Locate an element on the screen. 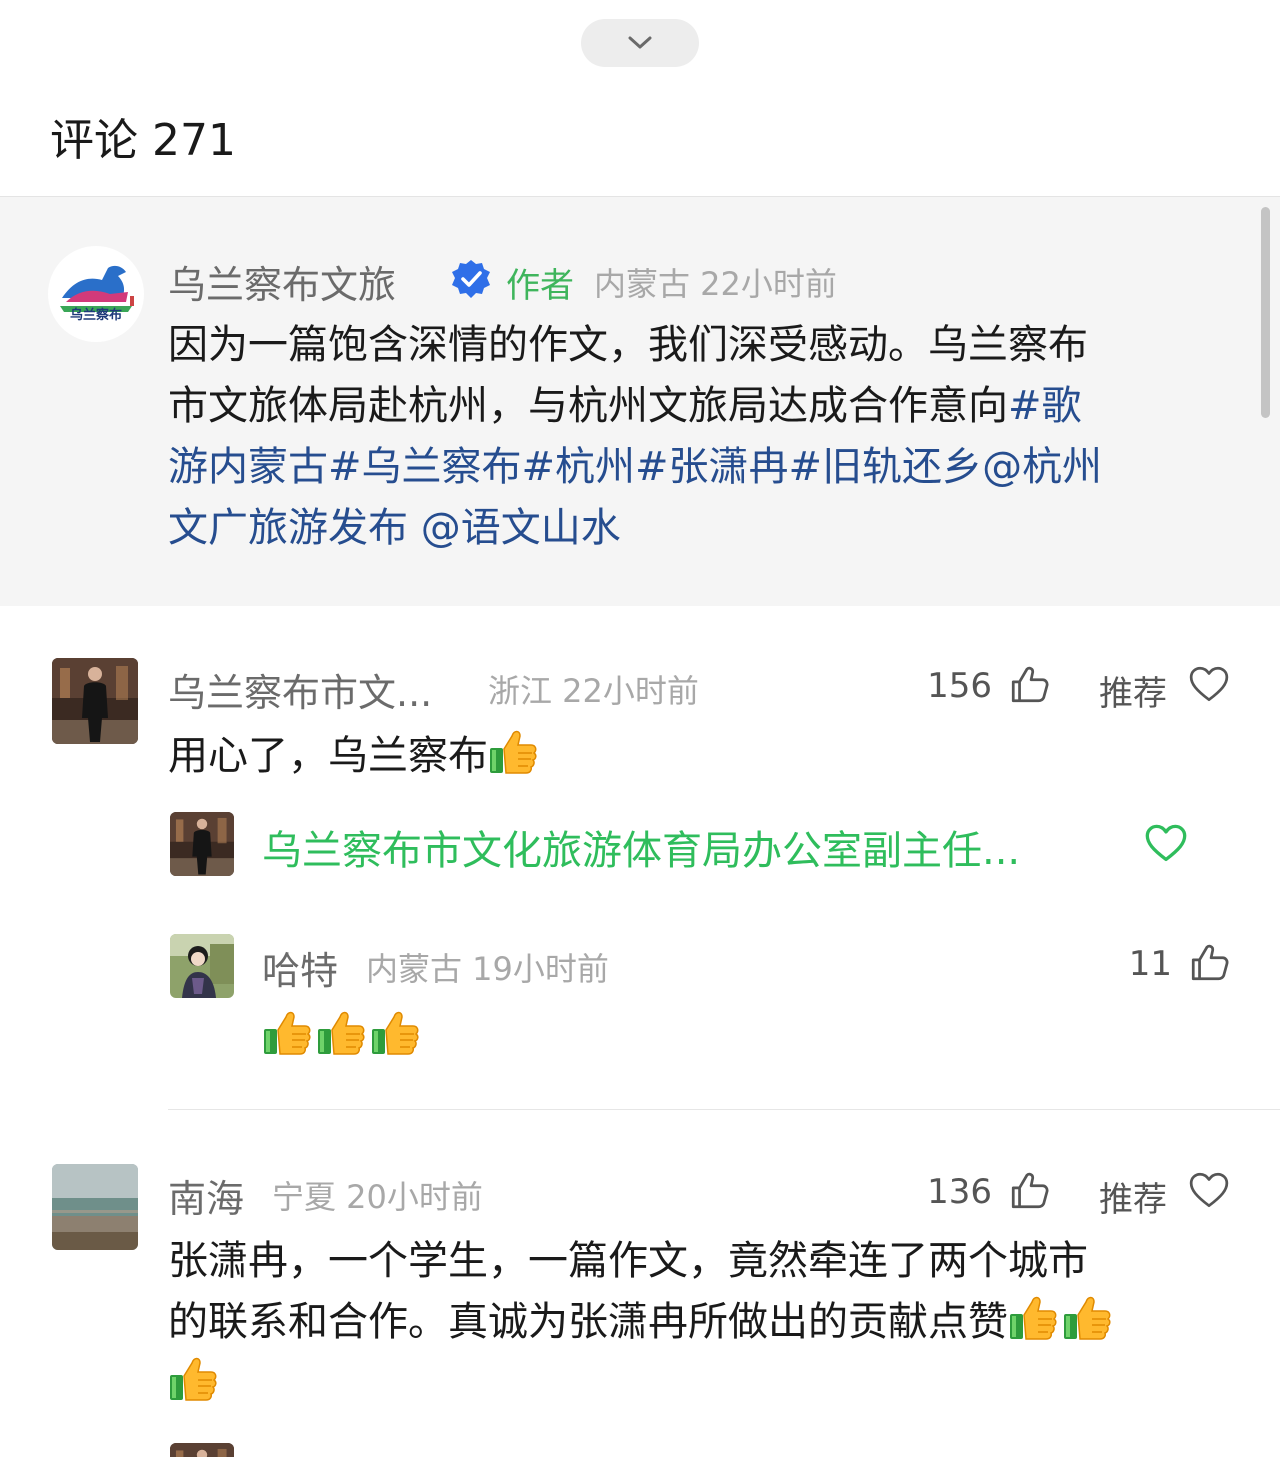 Image resolution: width=1280 pixels, height=1457 pixels. divider is located at coordinates (724, 1109).